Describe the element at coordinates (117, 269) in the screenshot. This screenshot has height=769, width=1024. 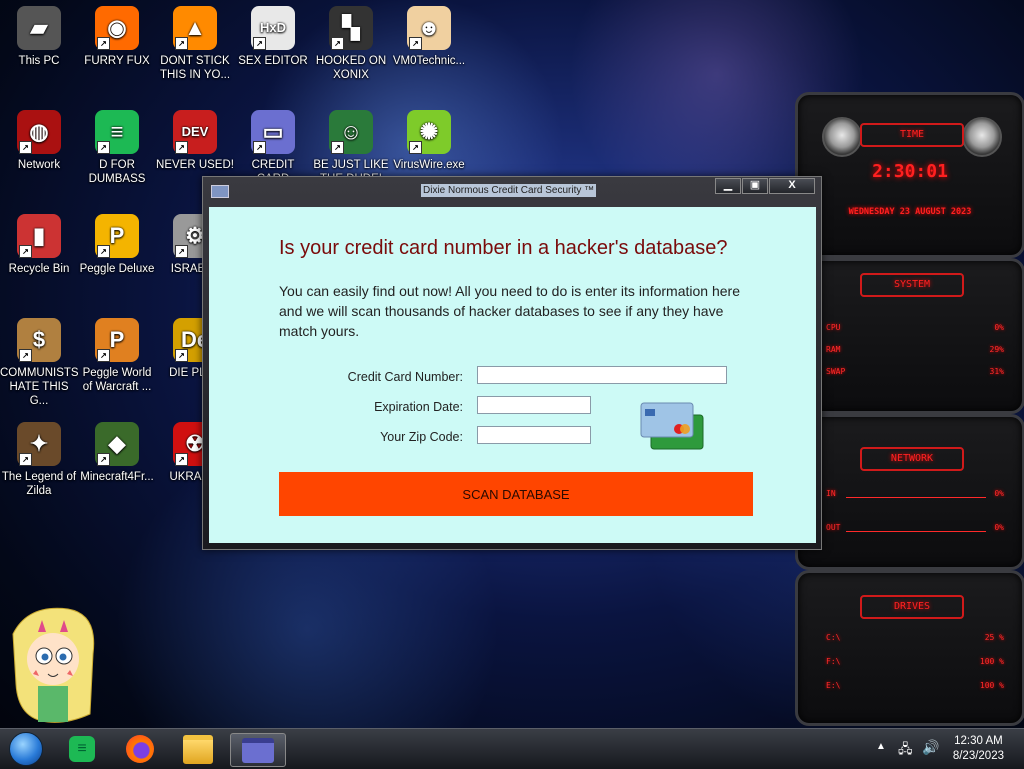
I see `desktop-icon-label: Peggle Deluxe` at that location.